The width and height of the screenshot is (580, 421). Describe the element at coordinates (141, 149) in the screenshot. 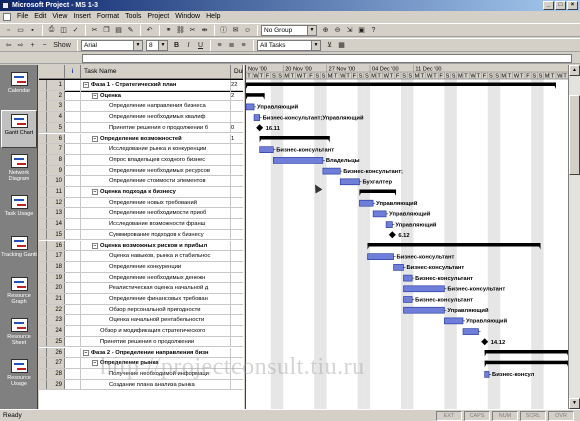

I see `table-row: 7 Исследование рынка и конкуренции` at that location.